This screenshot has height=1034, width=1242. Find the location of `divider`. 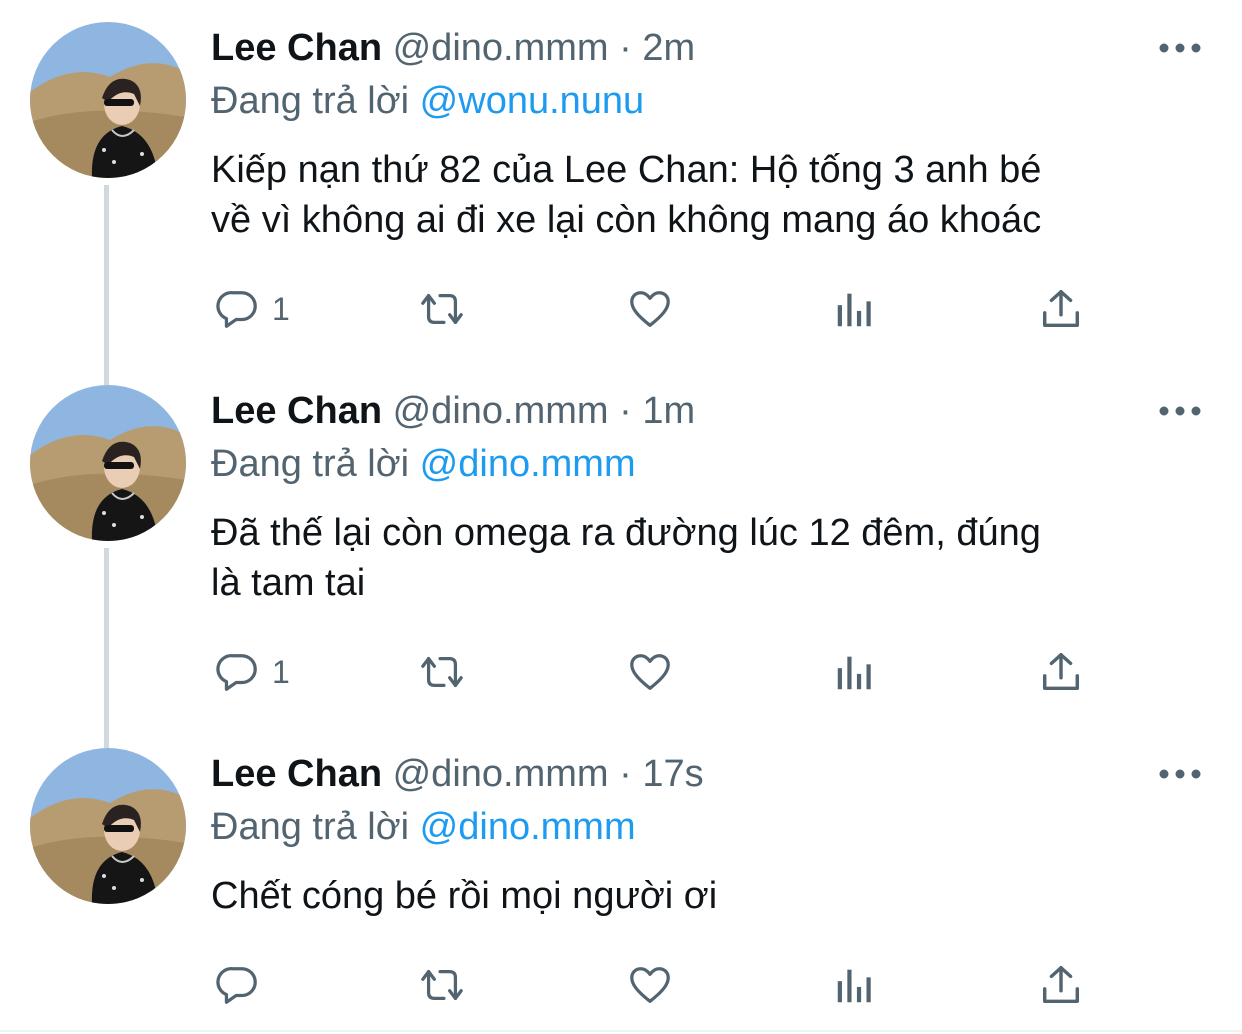

divider is located at coordinates (621, 1031).